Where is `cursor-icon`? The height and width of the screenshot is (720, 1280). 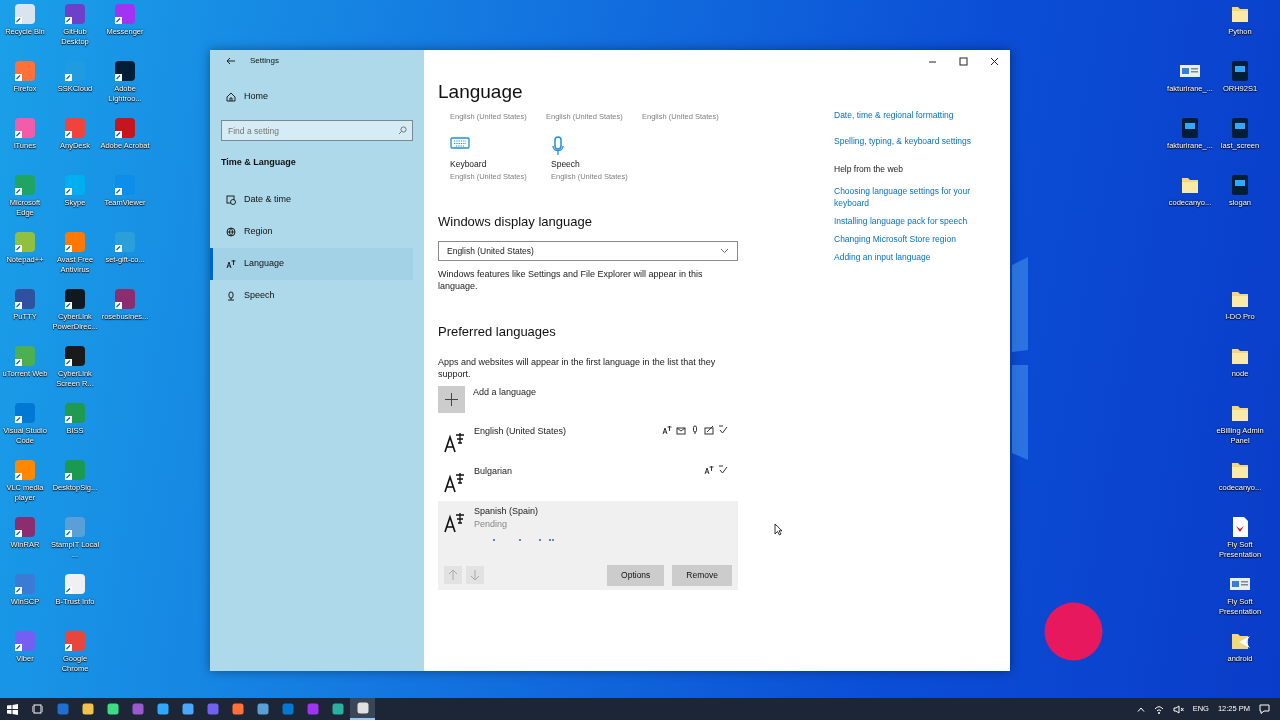 cursor-icon is located at coordinates (778, 529).